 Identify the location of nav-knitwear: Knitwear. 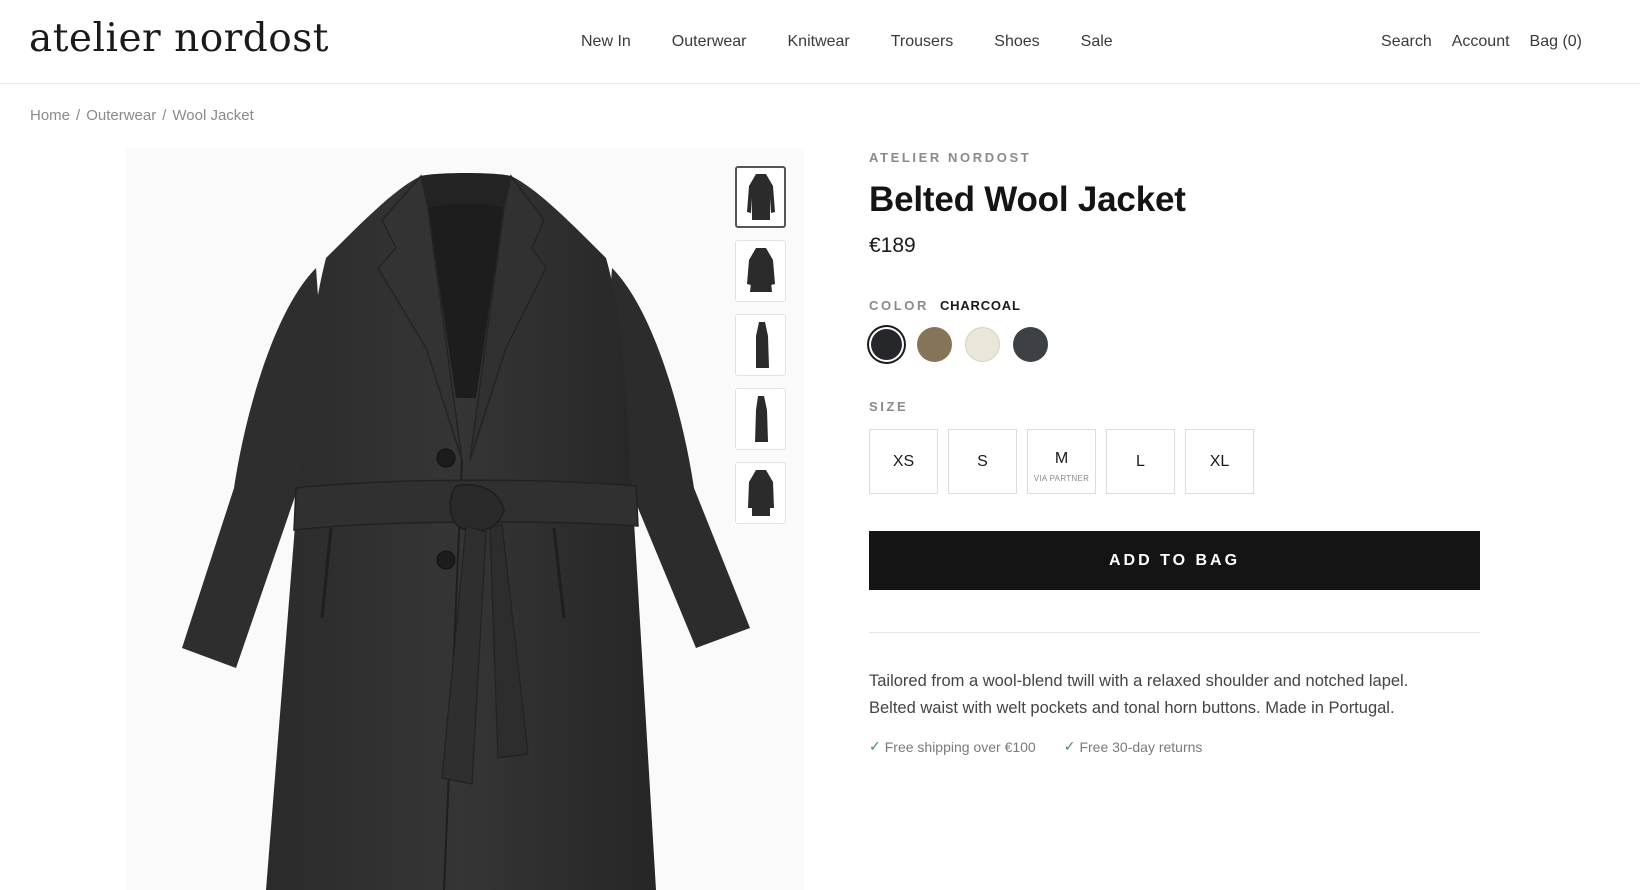
(819, 42).